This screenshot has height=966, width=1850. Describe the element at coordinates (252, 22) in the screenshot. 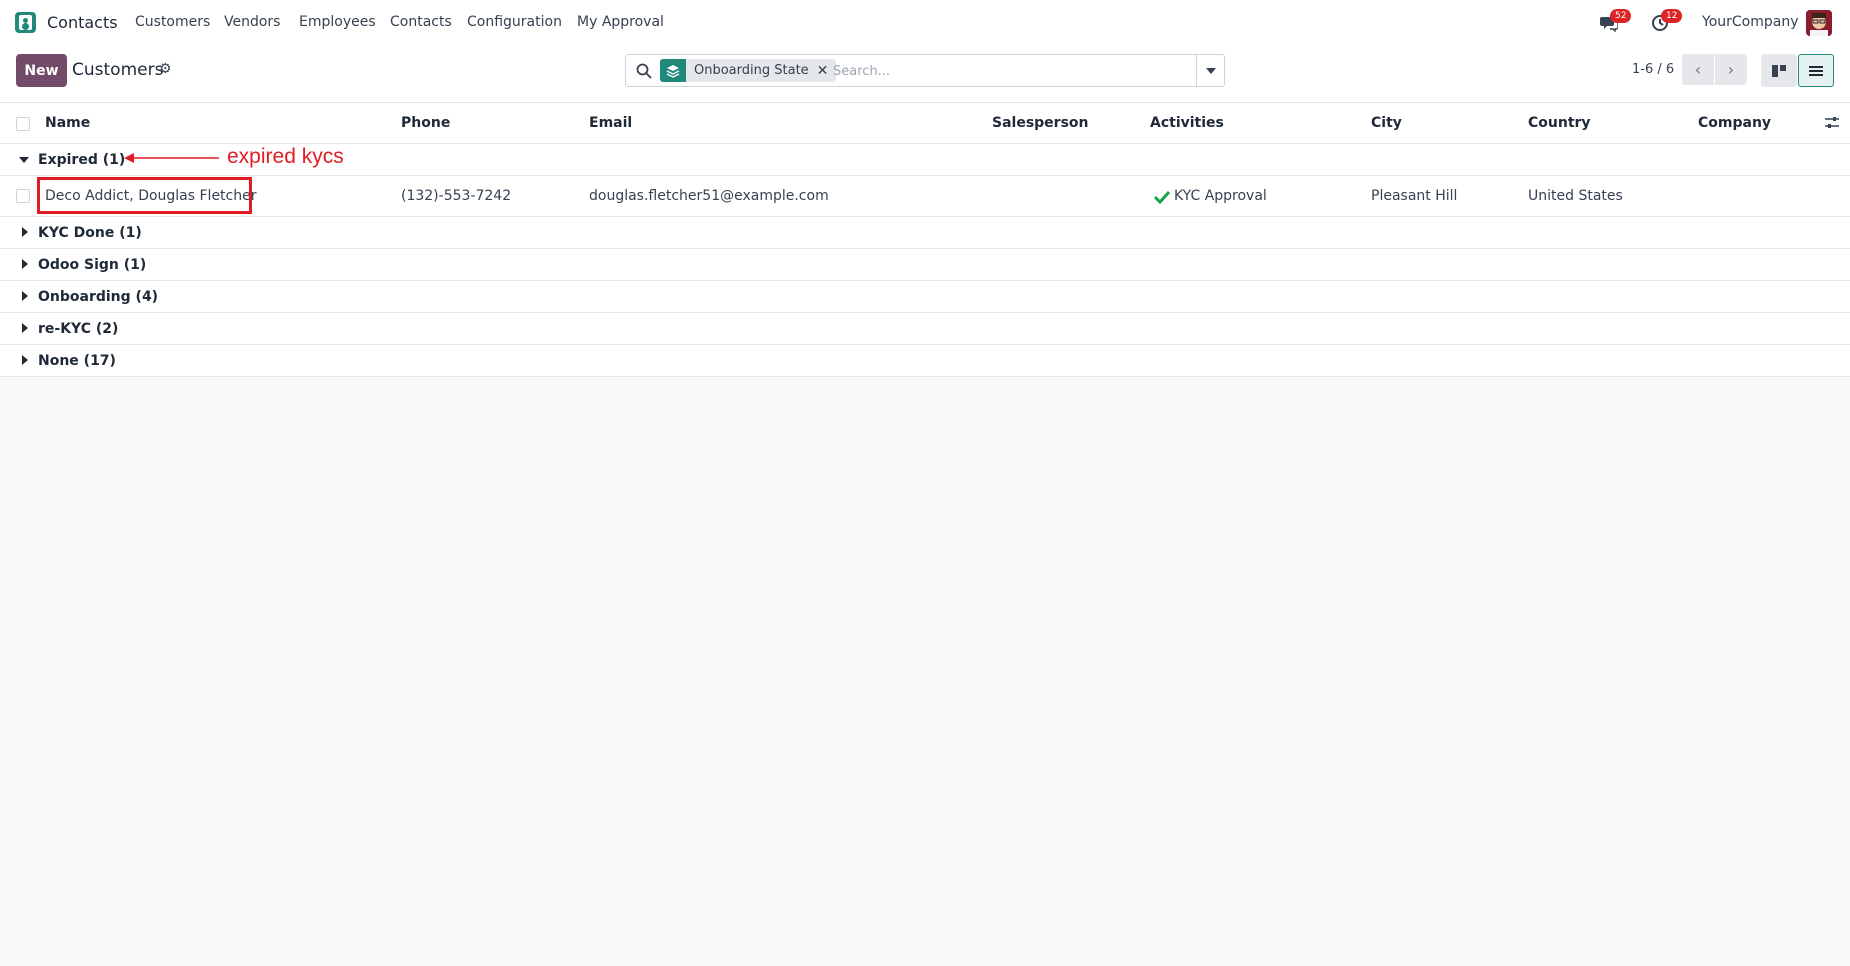

I see `menu-vendors: Vendors` at that location.